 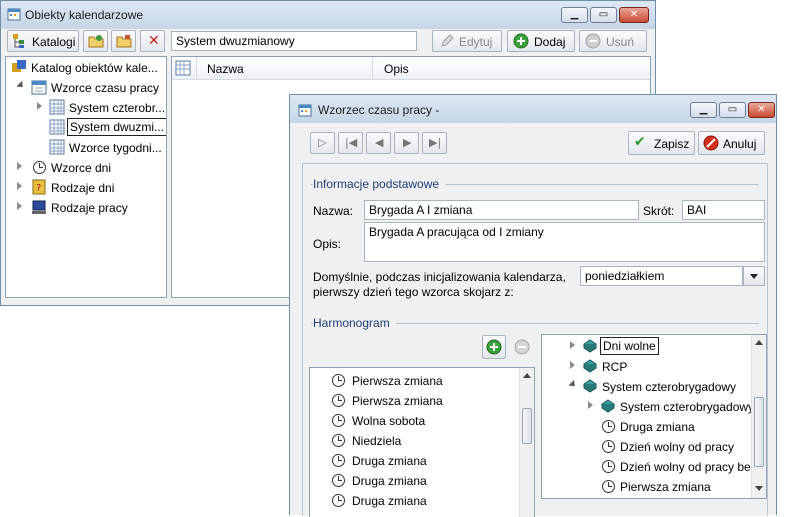 I want to click on app-calendar-icon, so click(x=14, y=14).